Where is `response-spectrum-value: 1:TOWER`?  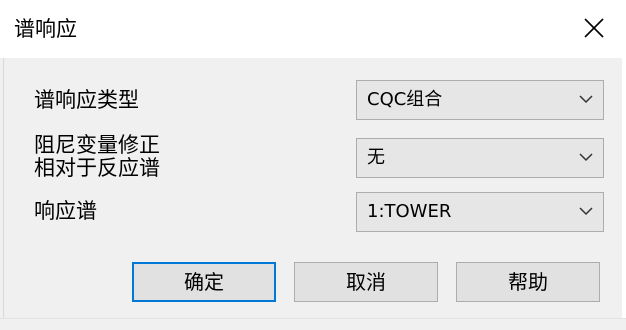 response-spectrum-value: 1:TOWER is located at coordinates (409, 211).